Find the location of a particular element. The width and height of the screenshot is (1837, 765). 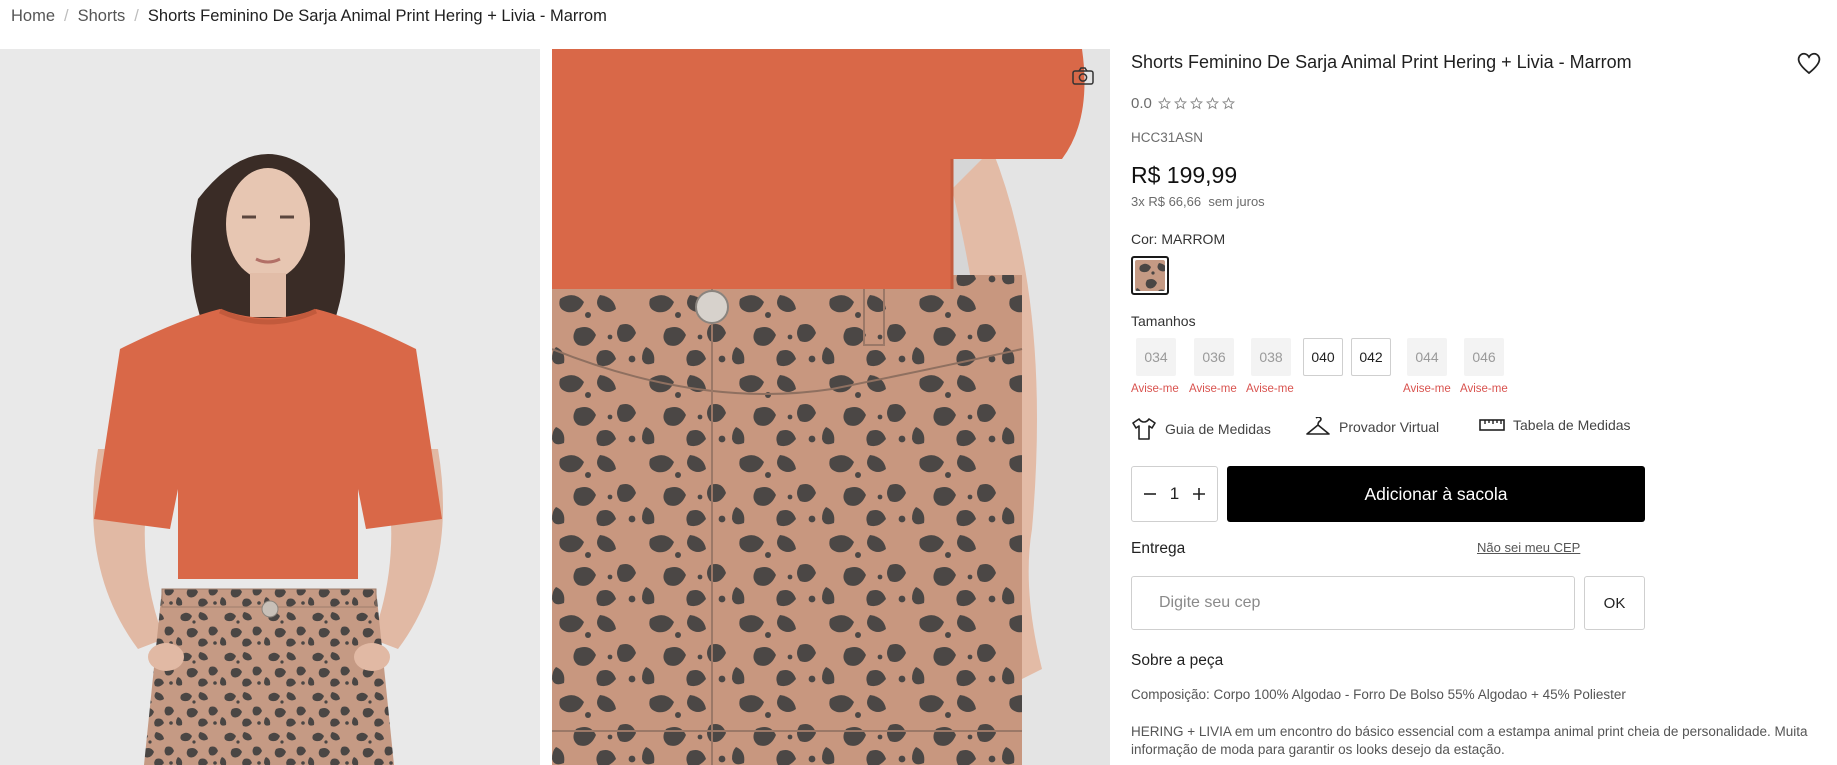

measurement-table-label: Tabela de Medidas is located at coordinates (1572, 425).